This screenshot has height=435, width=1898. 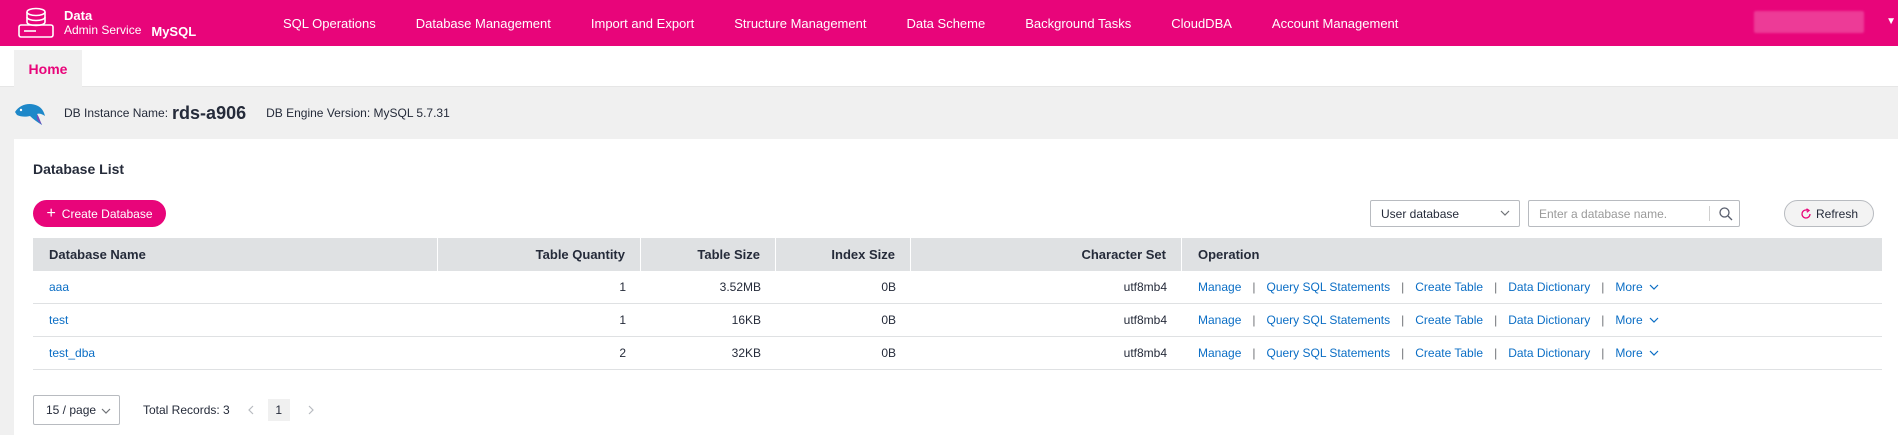 I want to click on pagination: 15 / page Total Records: 3 1, so click(x=174, y=410).